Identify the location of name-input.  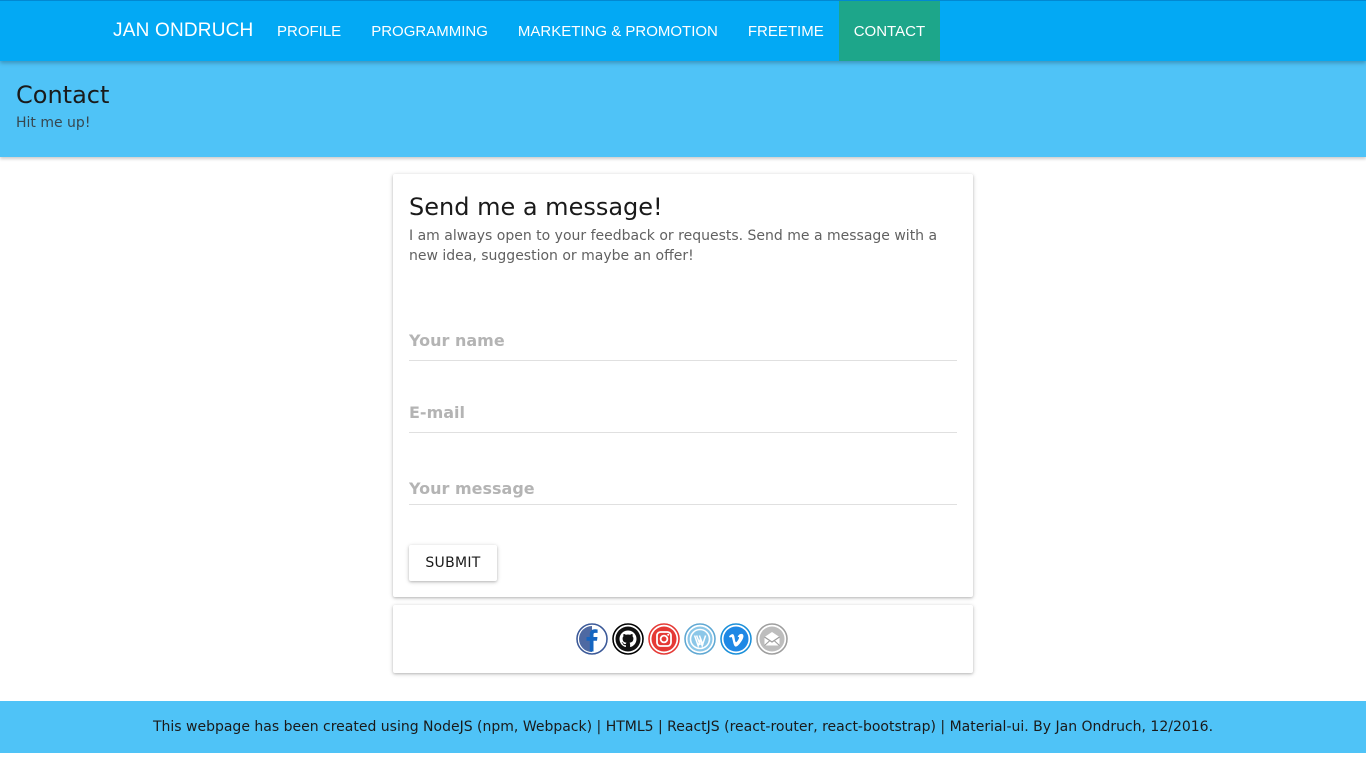
(683, 341).